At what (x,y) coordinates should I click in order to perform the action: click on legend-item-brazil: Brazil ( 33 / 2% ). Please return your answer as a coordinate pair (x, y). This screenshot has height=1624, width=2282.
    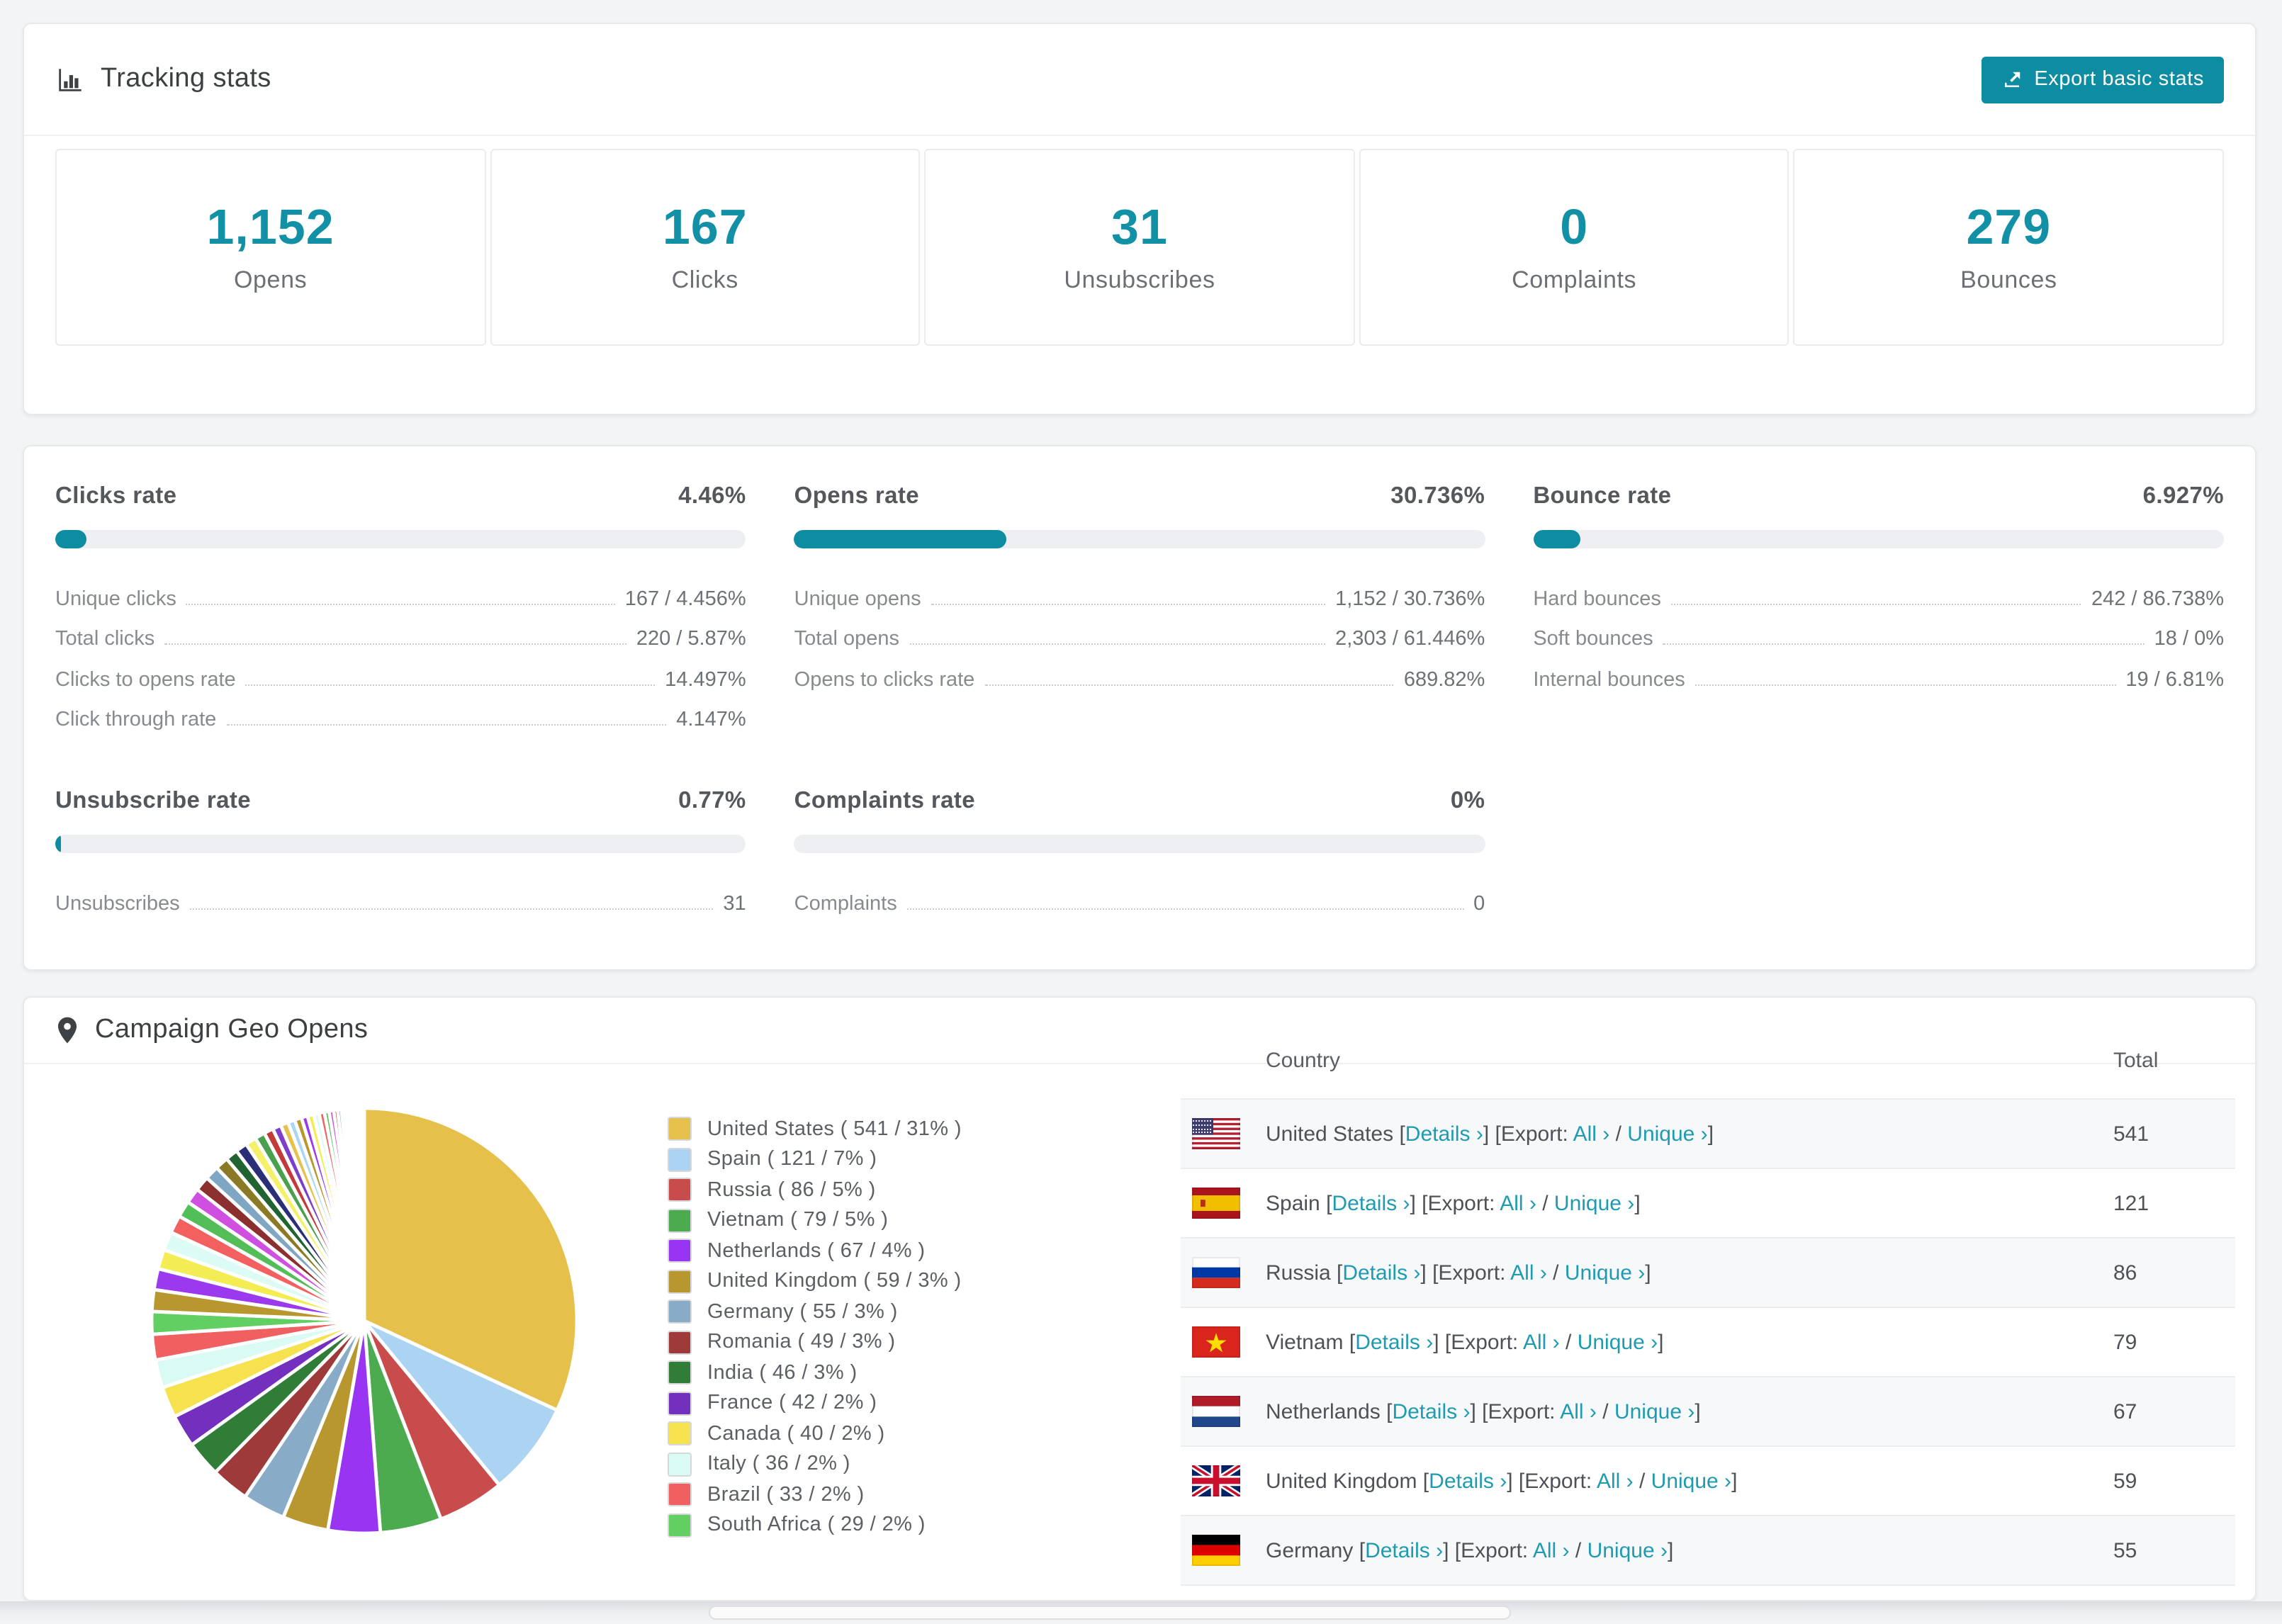
    Looking at the image, I should click on (815, 1494).